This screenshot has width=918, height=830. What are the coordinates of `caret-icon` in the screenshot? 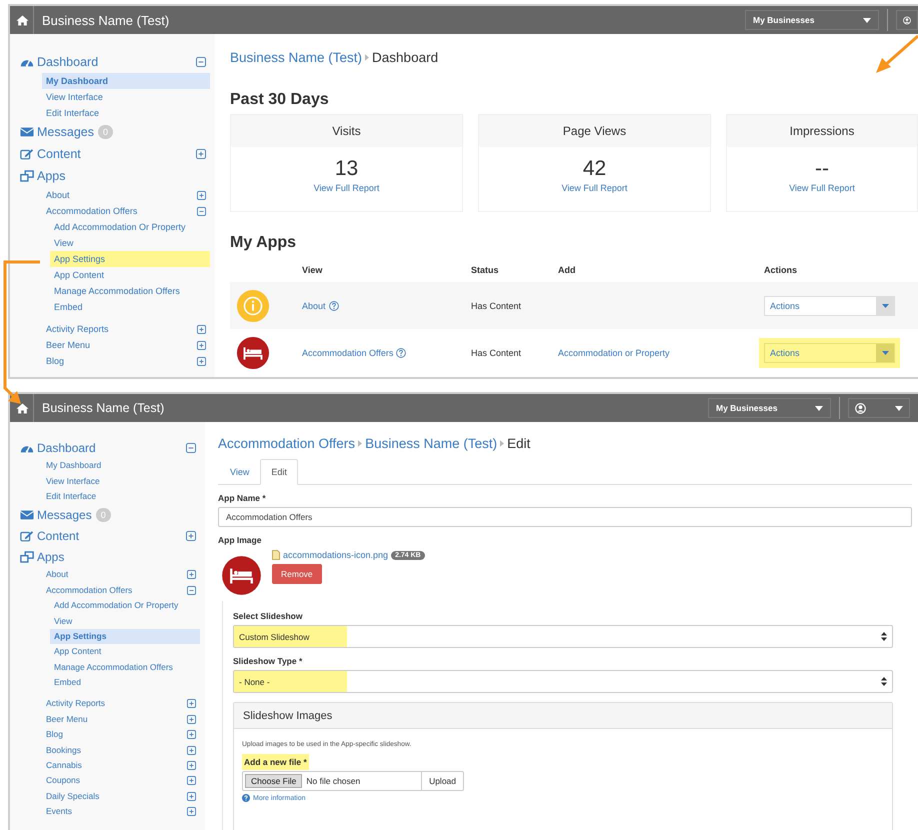 It's located at (819, 408).